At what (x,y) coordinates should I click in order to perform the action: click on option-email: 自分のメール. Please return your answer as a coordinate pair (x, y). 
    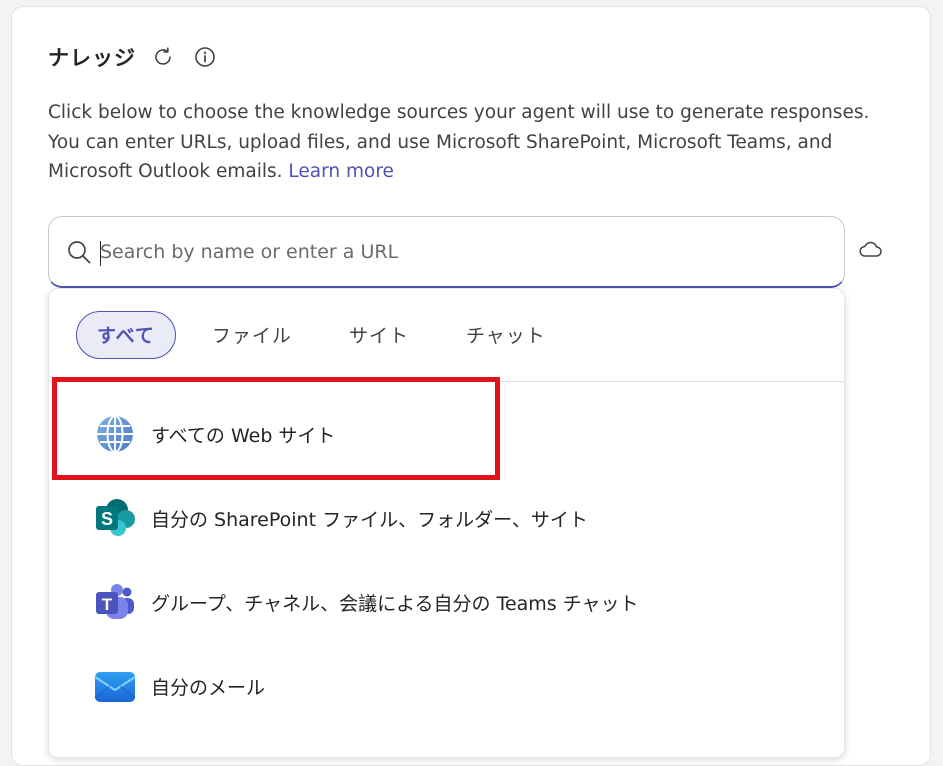
    Looking at the image, I should click on (179, 686).